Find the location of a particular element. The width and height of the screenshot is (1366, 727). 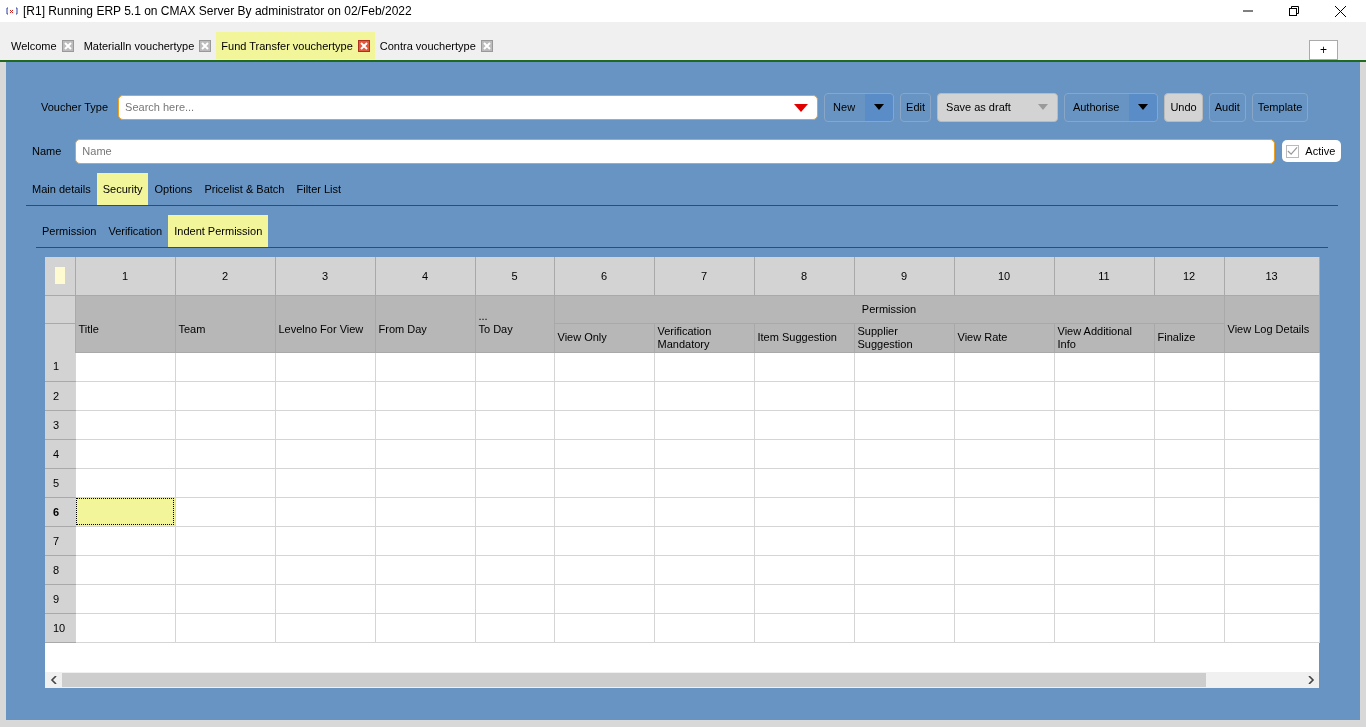

column-header: Title is located at coordinates (125, 323).